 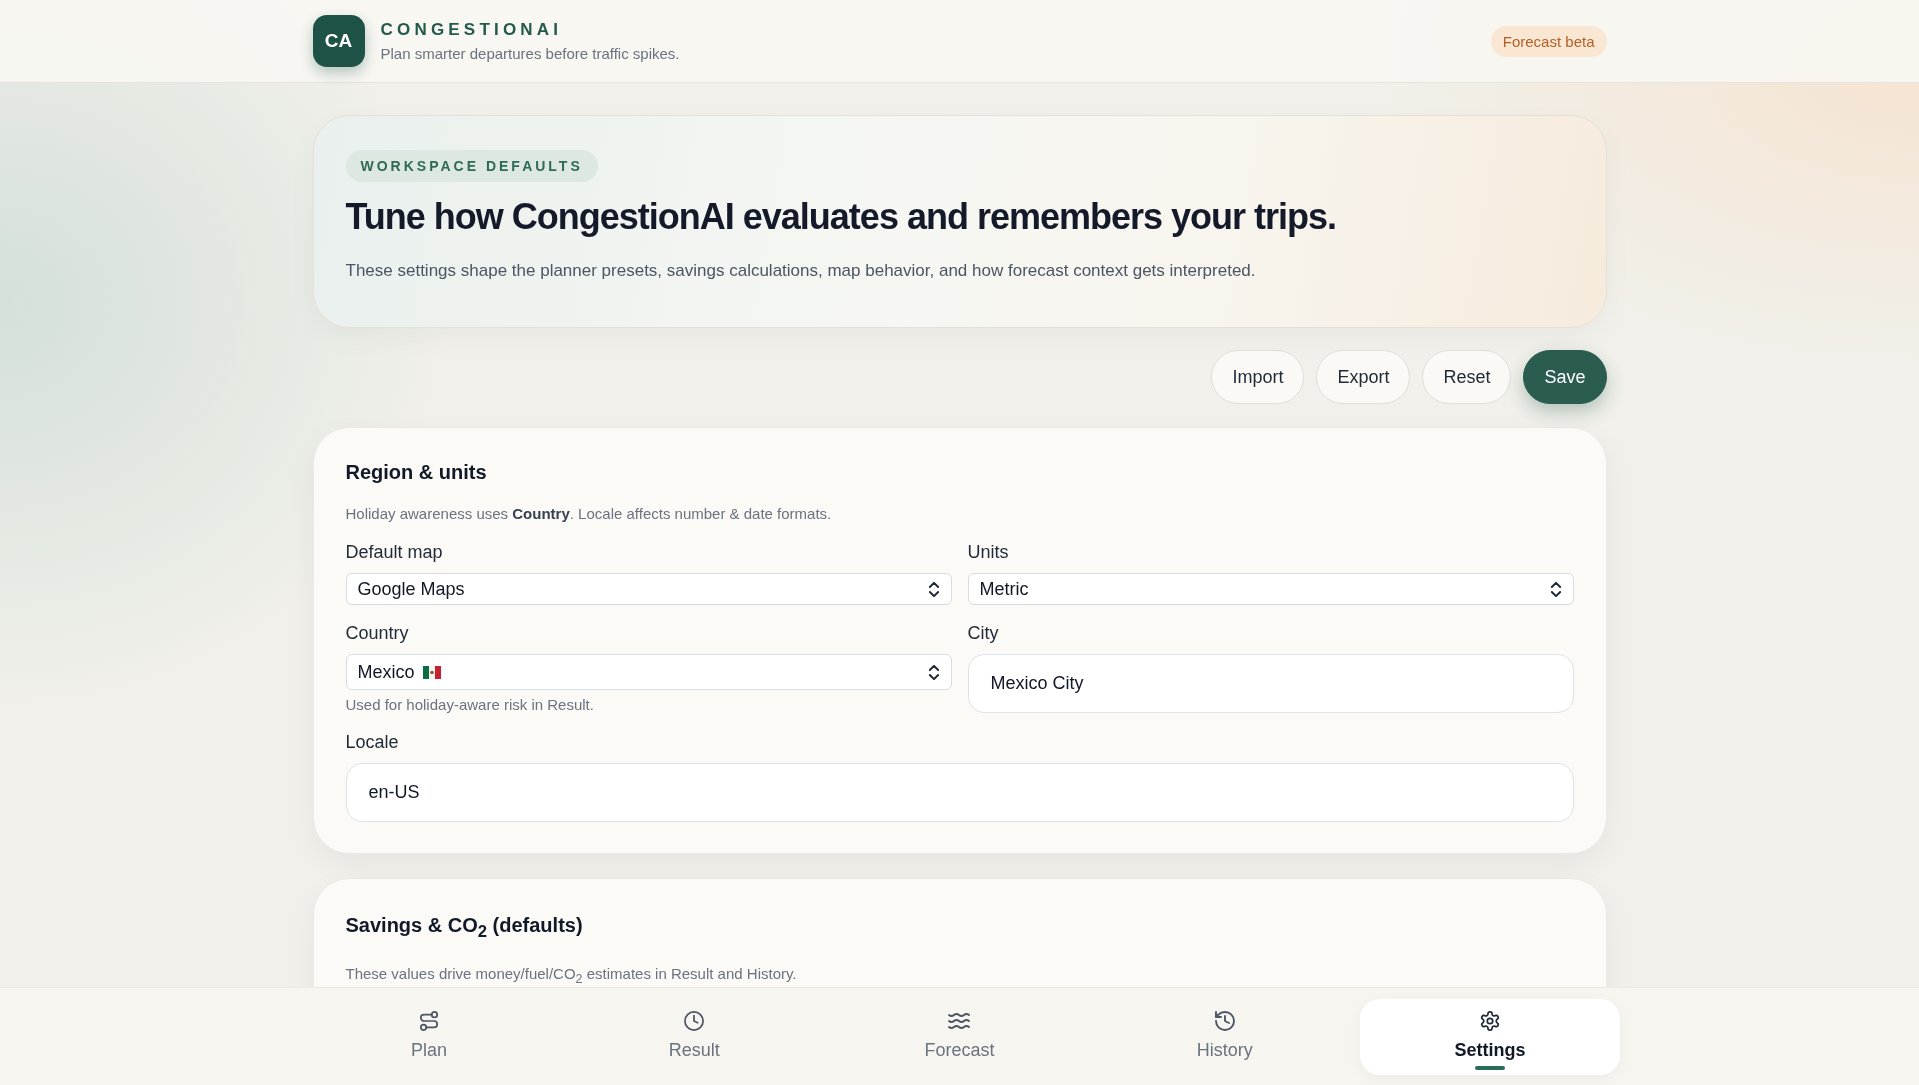 What do you see at coordinates (959, 793) in the screenshot?
I see `text-input: en-US` at bounding box center [959, 793].